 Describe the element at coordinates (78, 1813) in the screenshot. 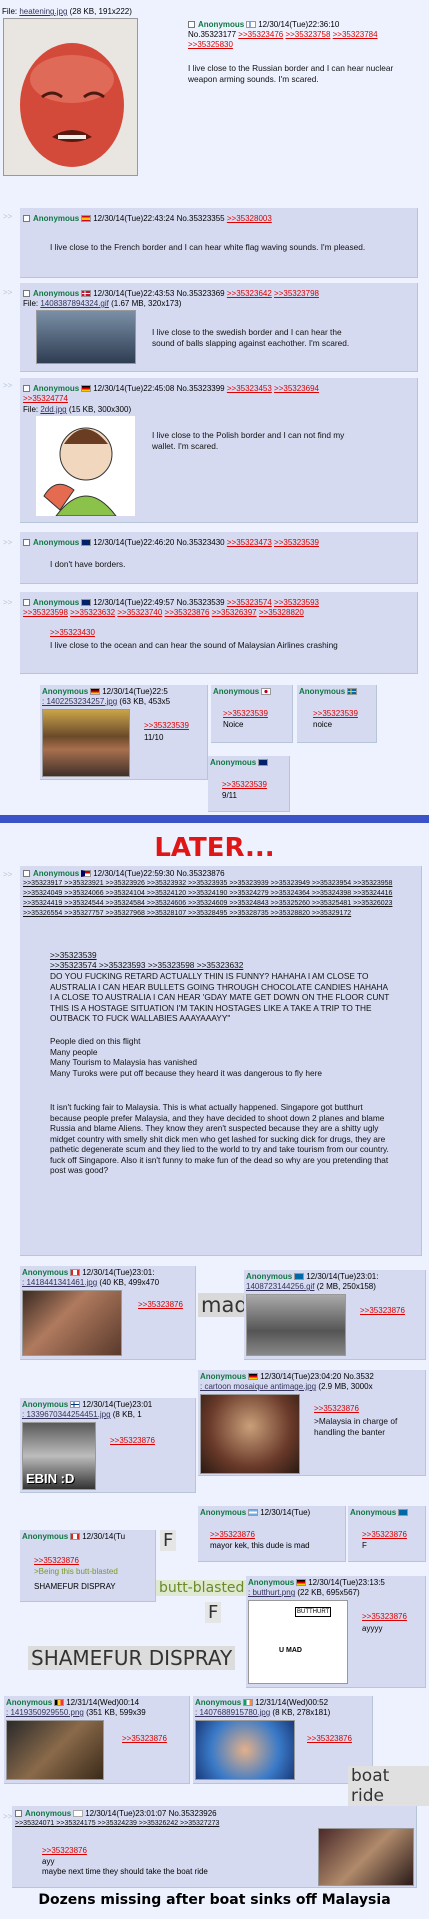

I see `israel-flag-icon` at that location.